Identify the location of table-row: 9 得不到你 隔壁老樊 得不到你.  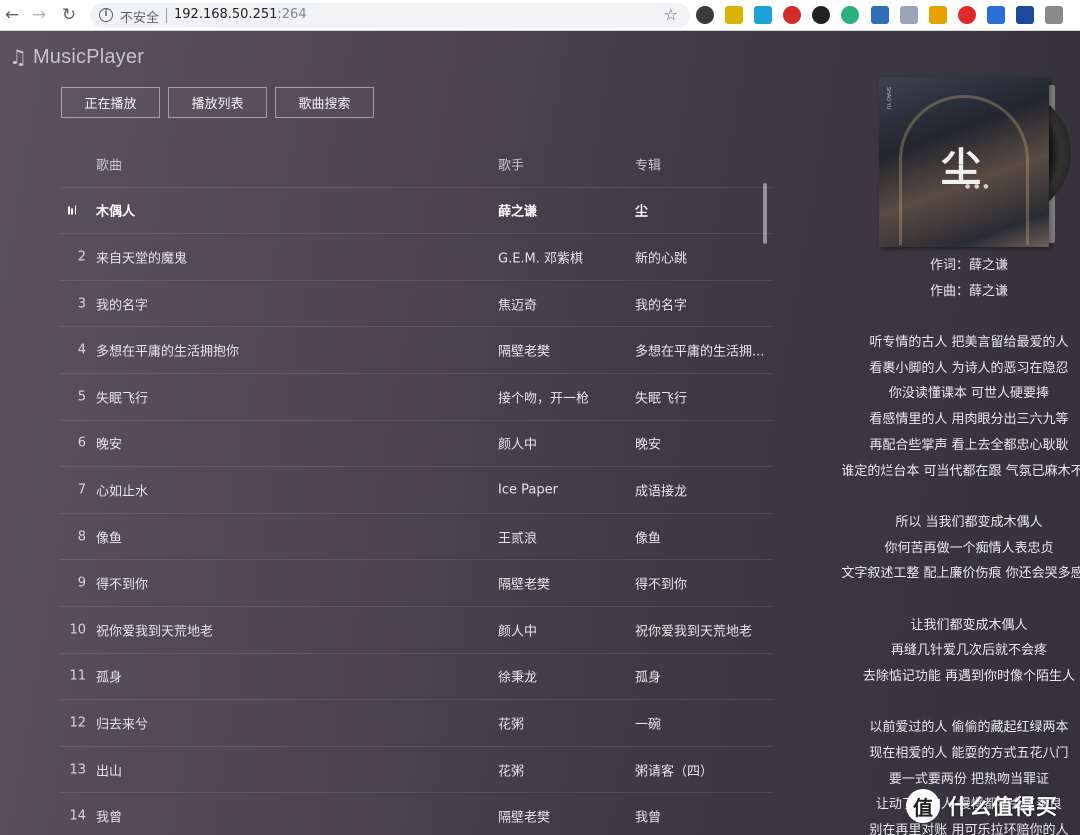
(416, 583).